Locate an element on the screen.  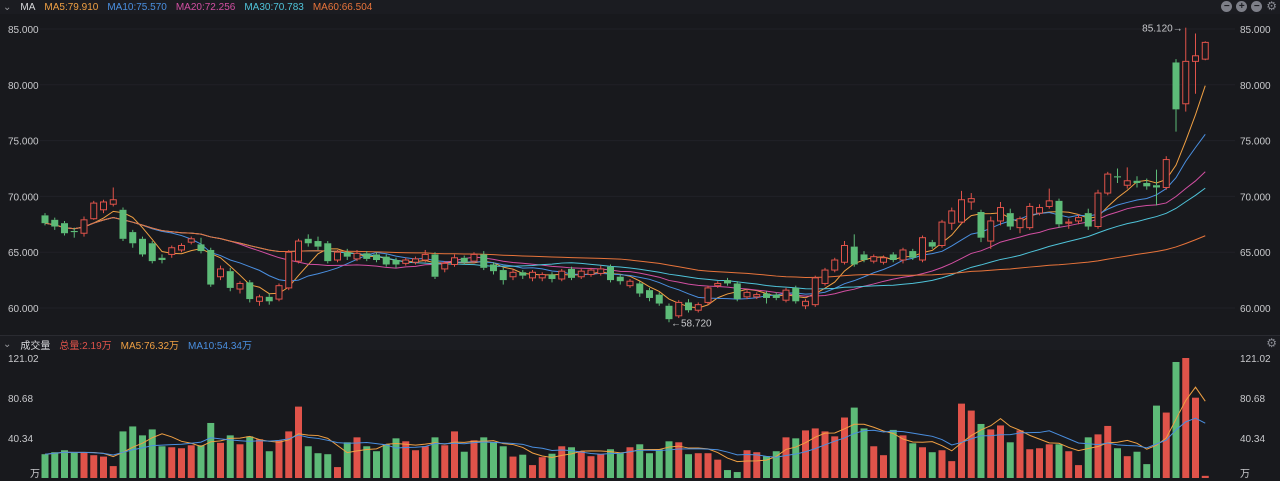
volume-y-tick-right: 40.34 is located at coordinates (1252, 439).